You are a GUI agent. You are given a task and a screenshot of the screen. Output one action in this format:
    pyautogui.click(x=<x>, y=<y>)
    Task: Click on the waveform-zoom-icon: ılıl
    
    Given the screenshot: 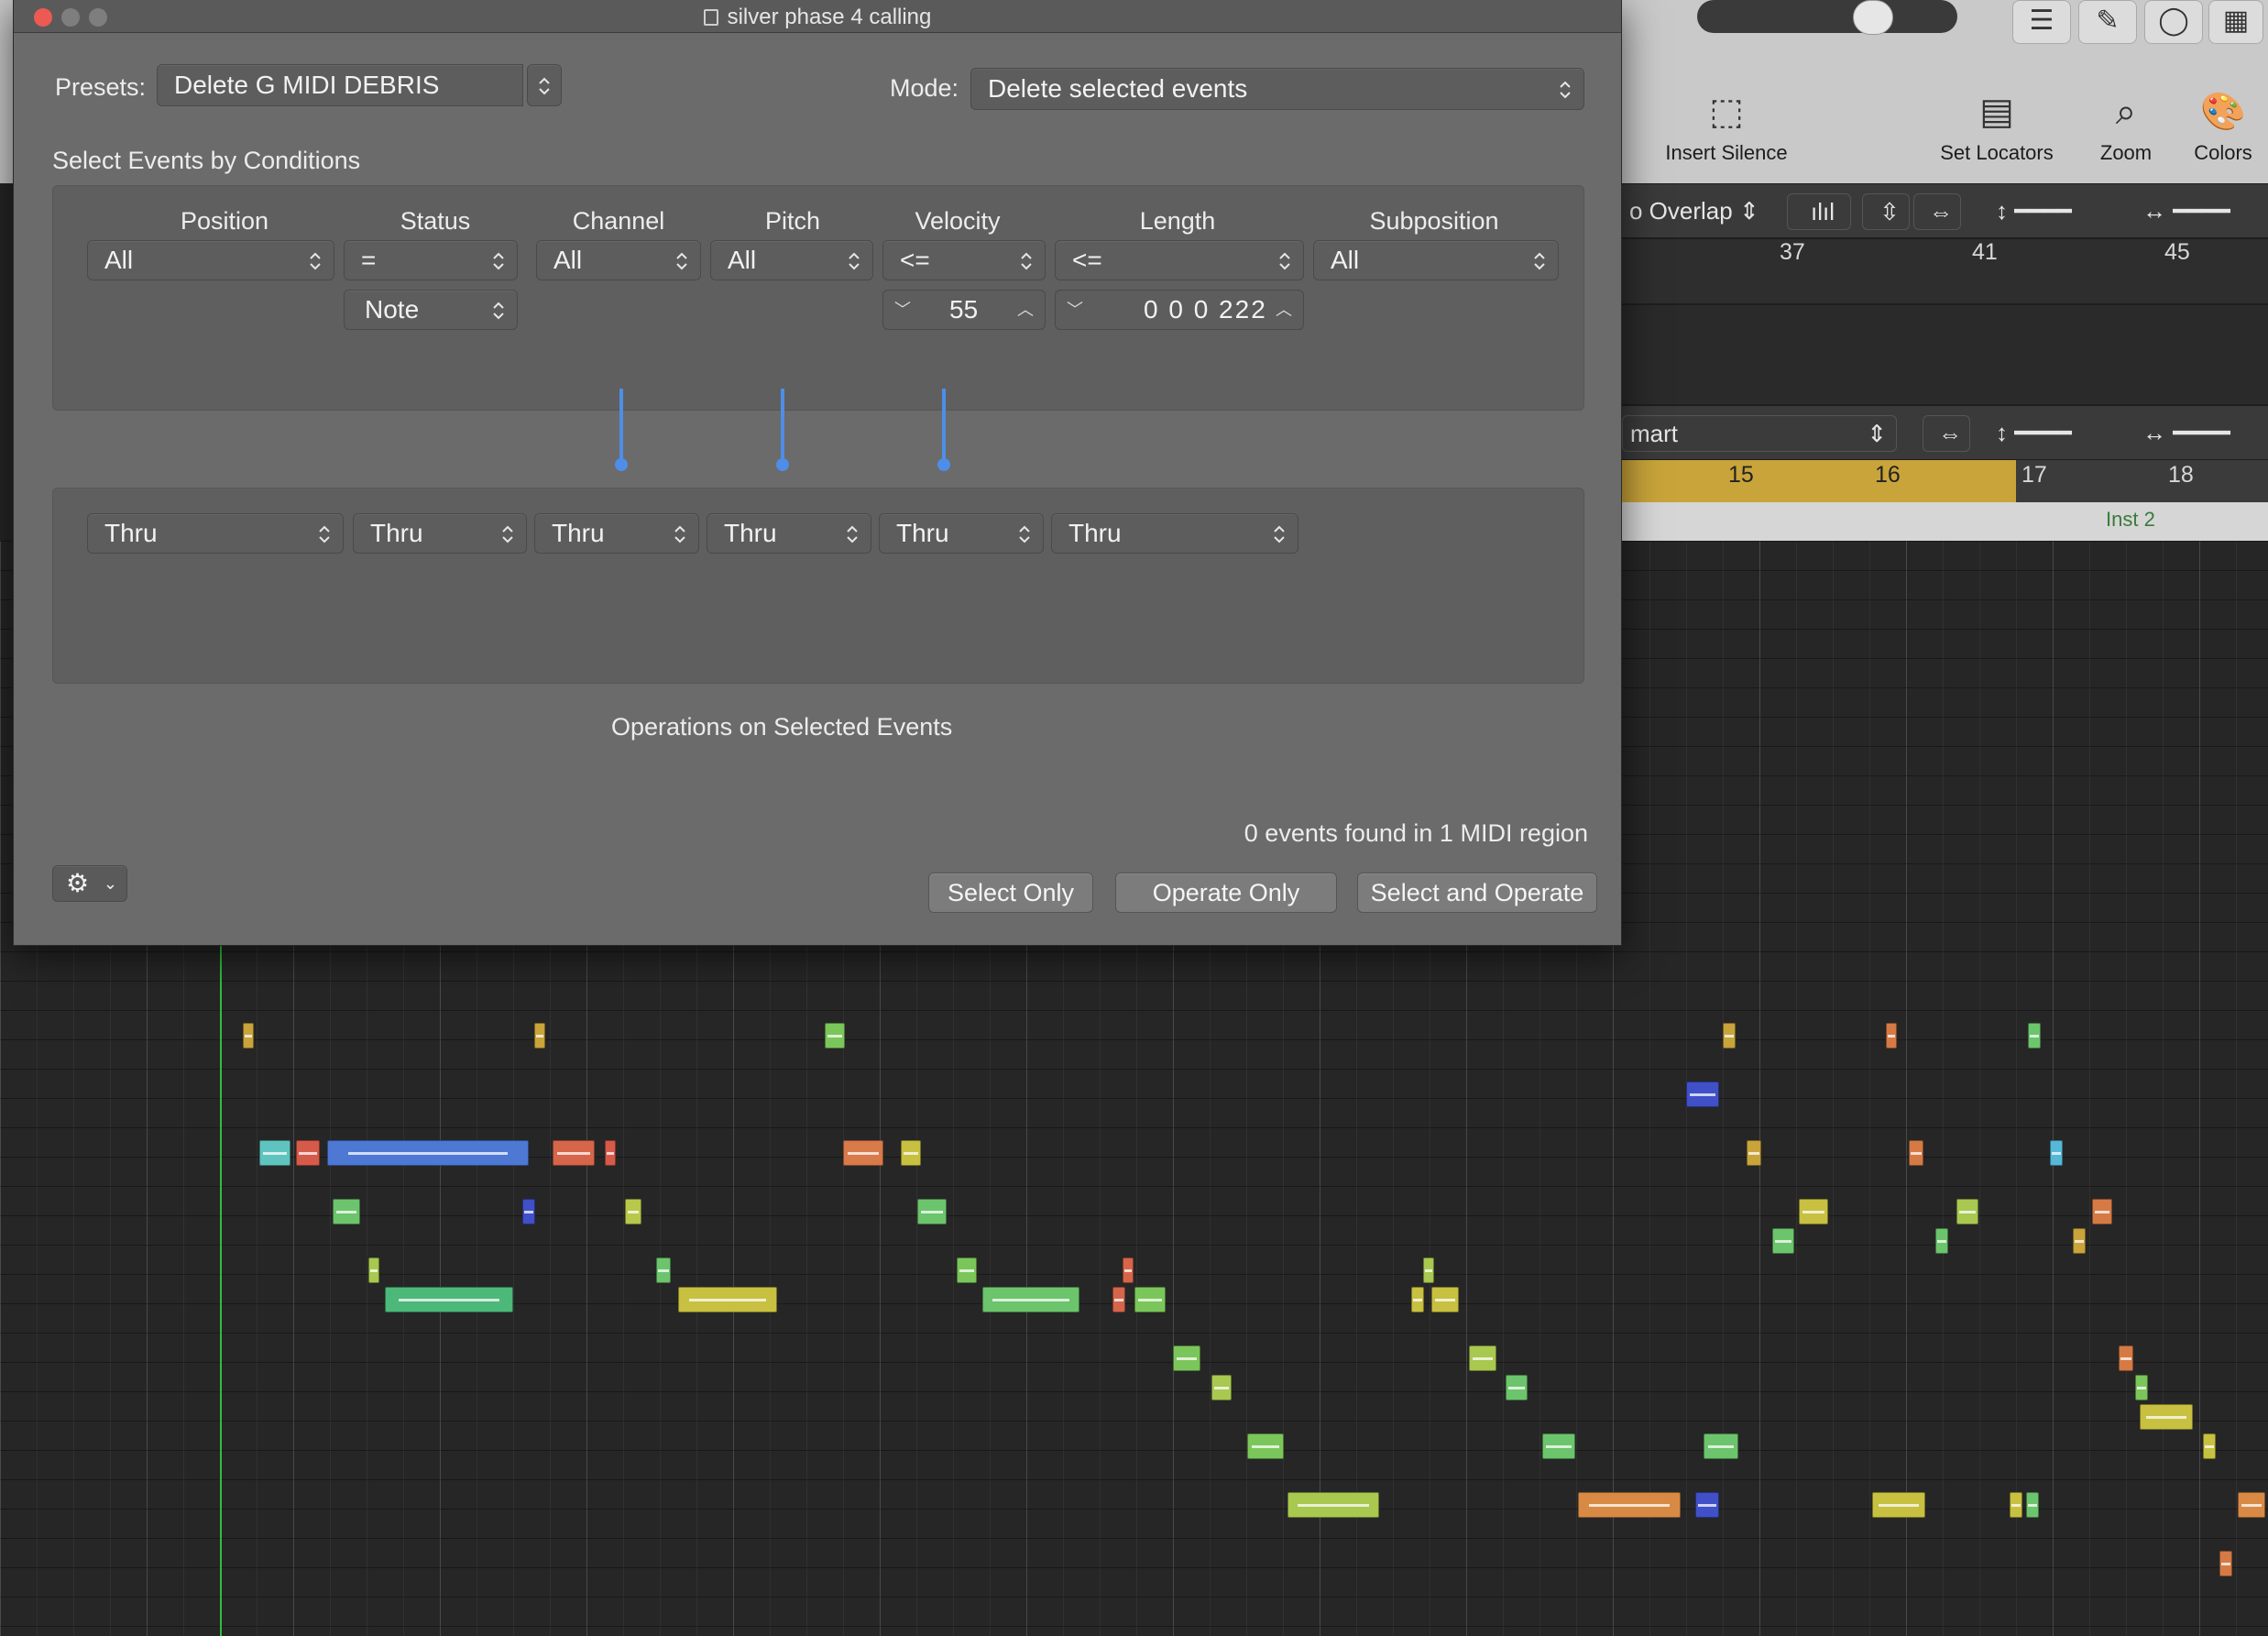 What is the action you would take?
    pyautogui.click(x=1819, y=212)
    